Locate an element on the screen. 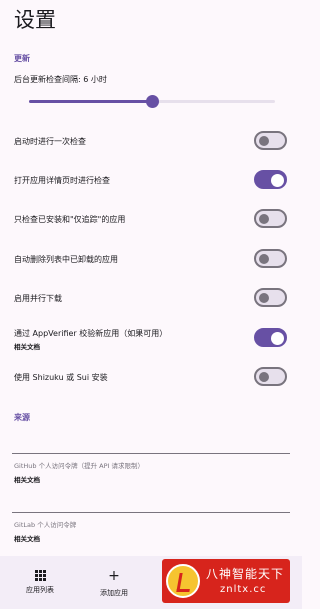 This screenshot has width=320, height=609. gitlab-token-field is located at coordinates (151, 512).